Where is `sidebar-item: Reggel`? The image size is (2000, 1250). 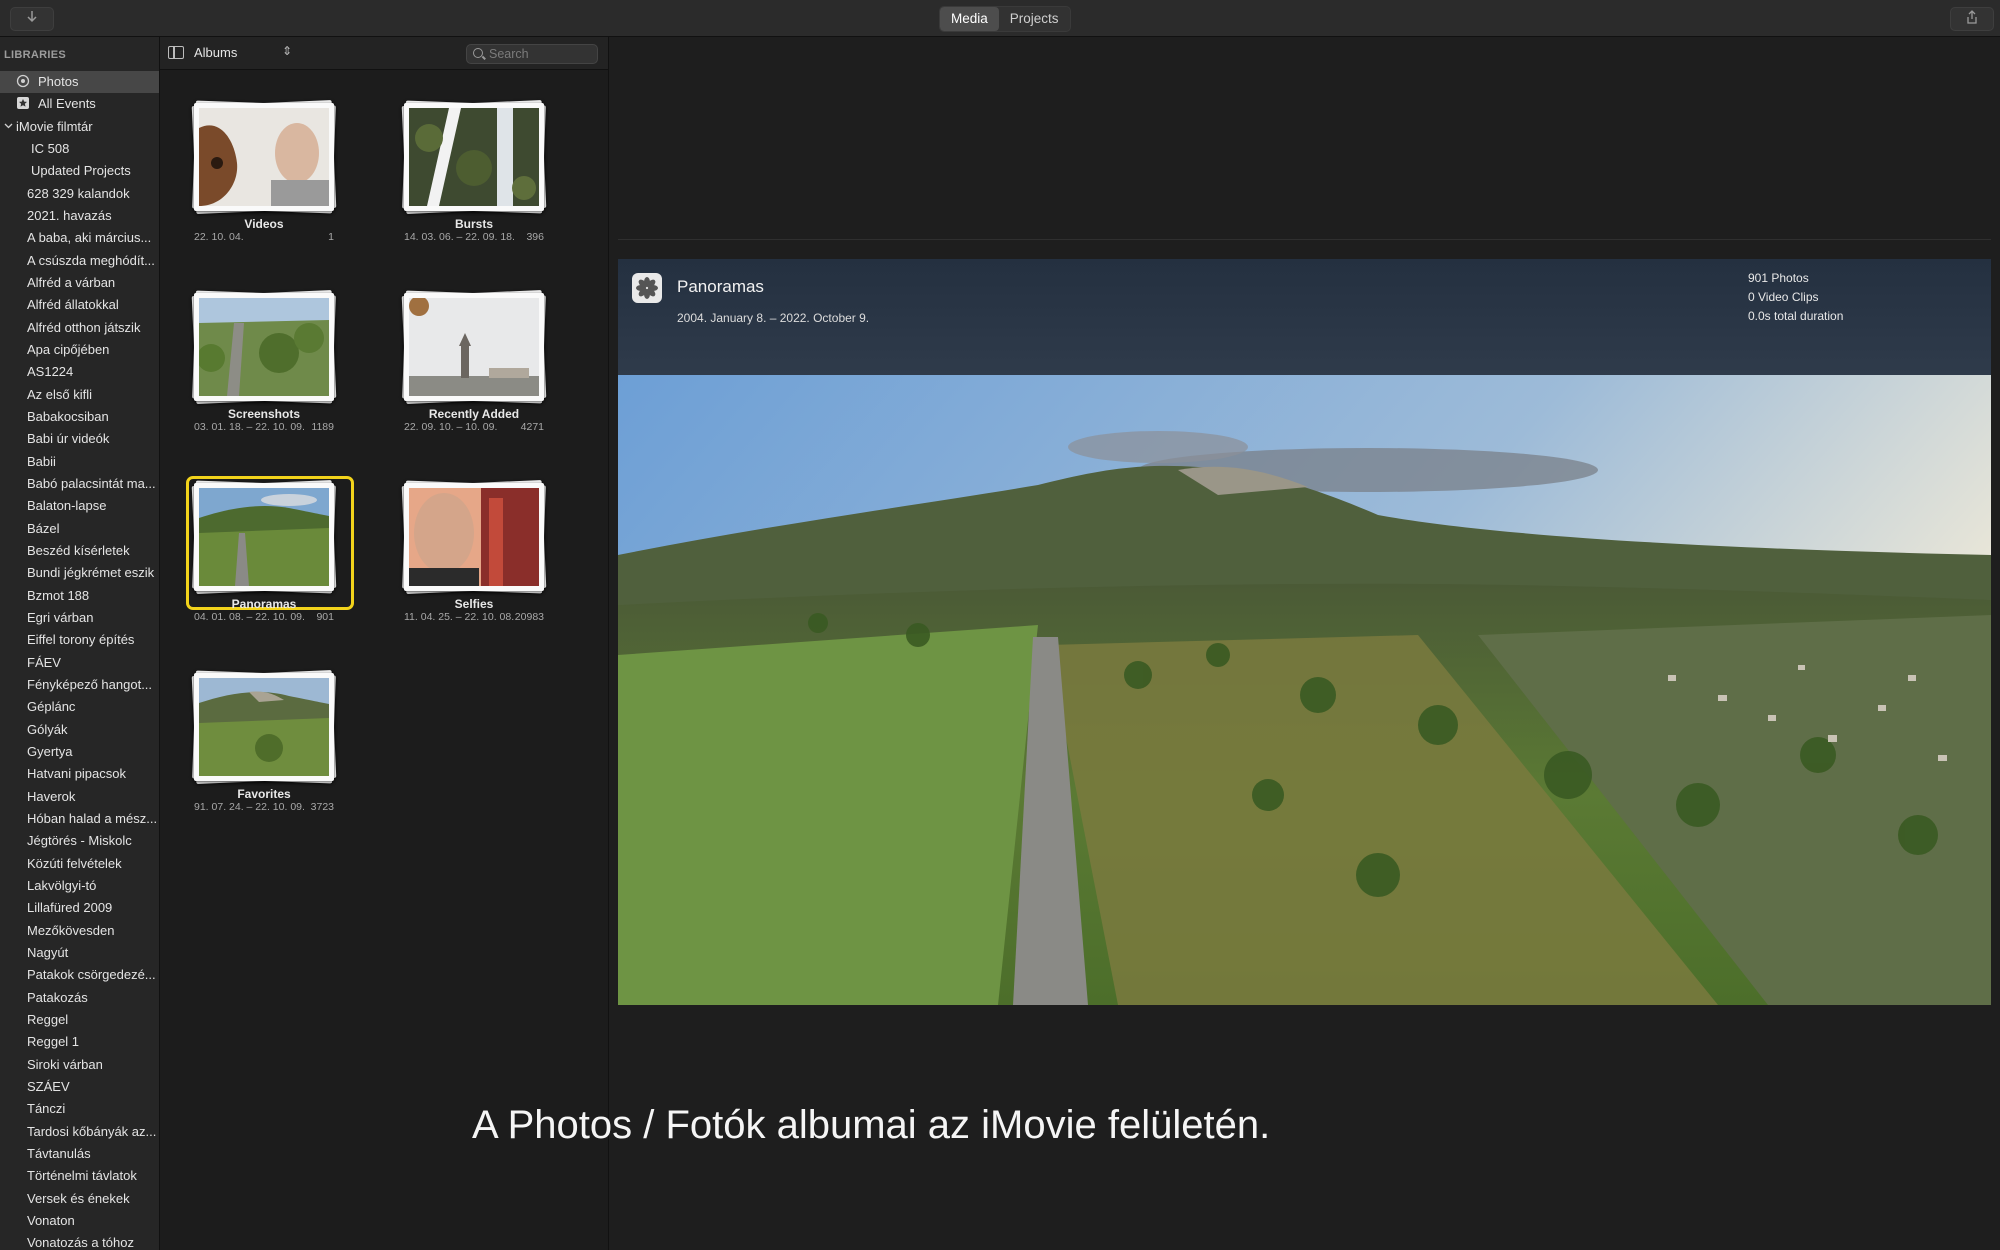
sidebar-item: Reggel is located at coordinates (79, 1020).